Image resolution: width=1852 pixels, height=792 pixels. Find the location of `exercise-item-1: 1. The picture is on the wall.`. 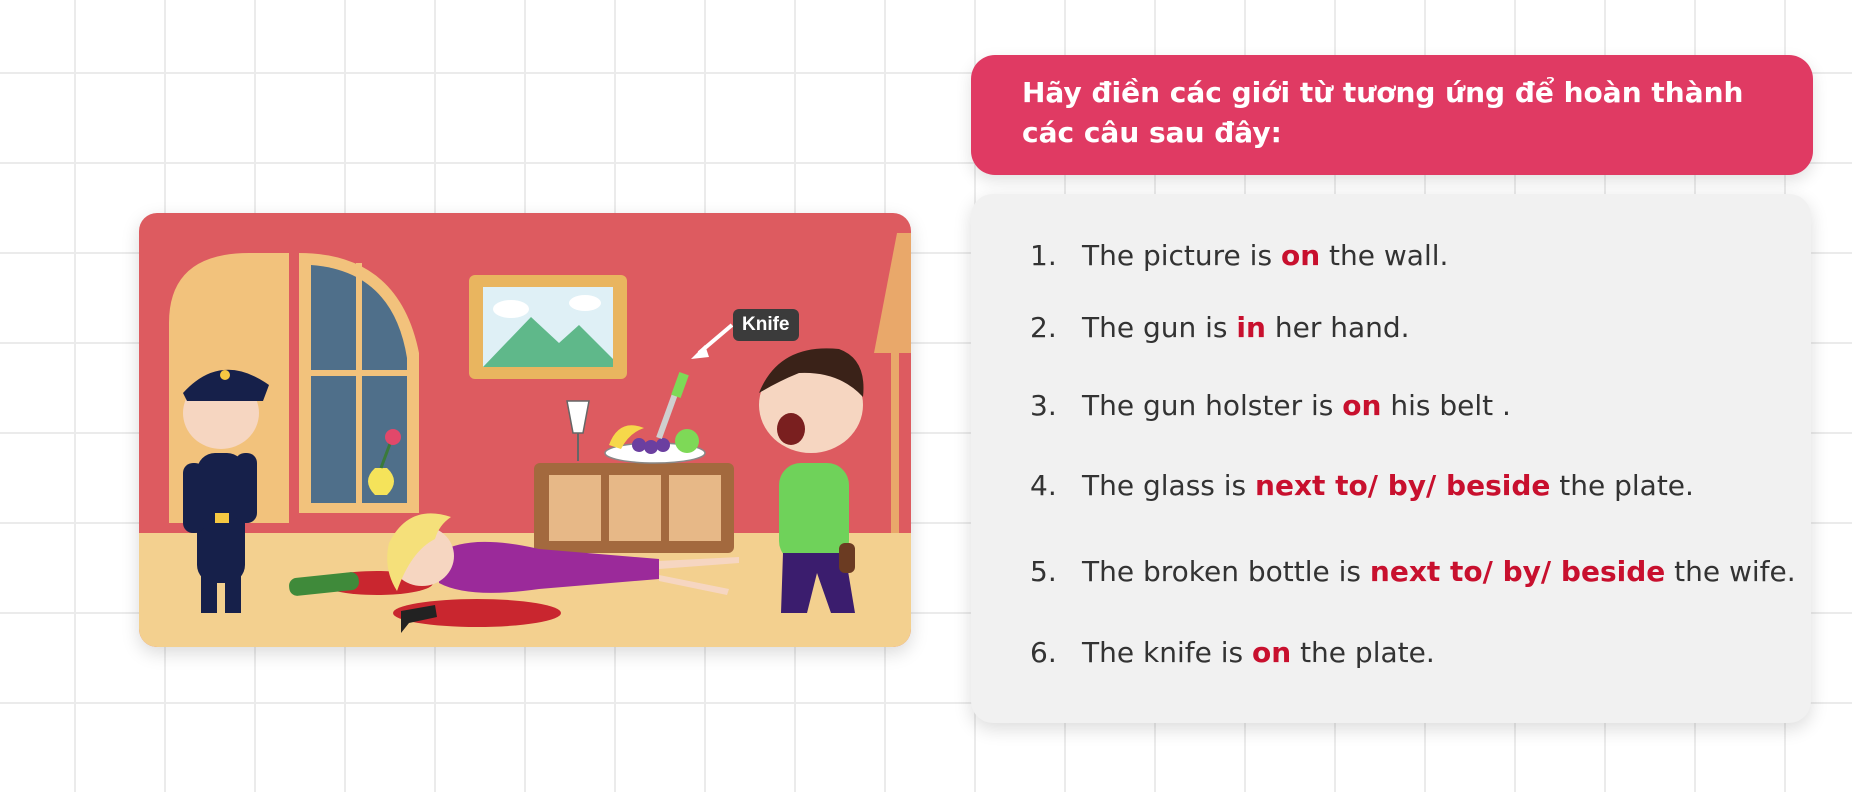

exercise-item-1: 1. The picture is on the wall. is located at coordinates (1239, 256).